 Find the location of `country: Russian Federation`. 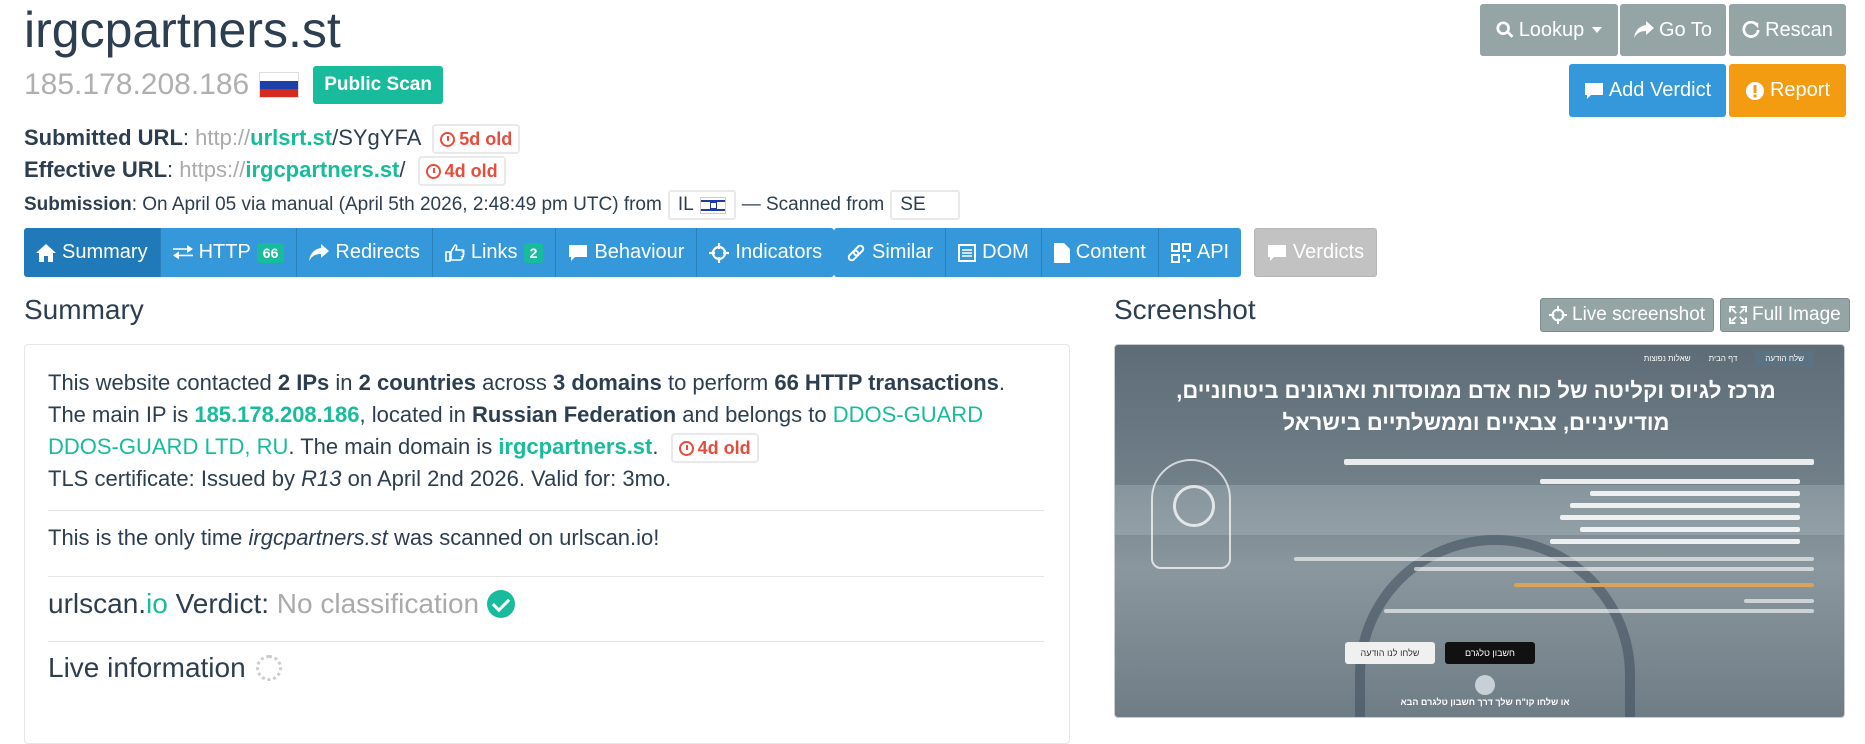

country: Russian Federation is located at coordinates (574, 414).